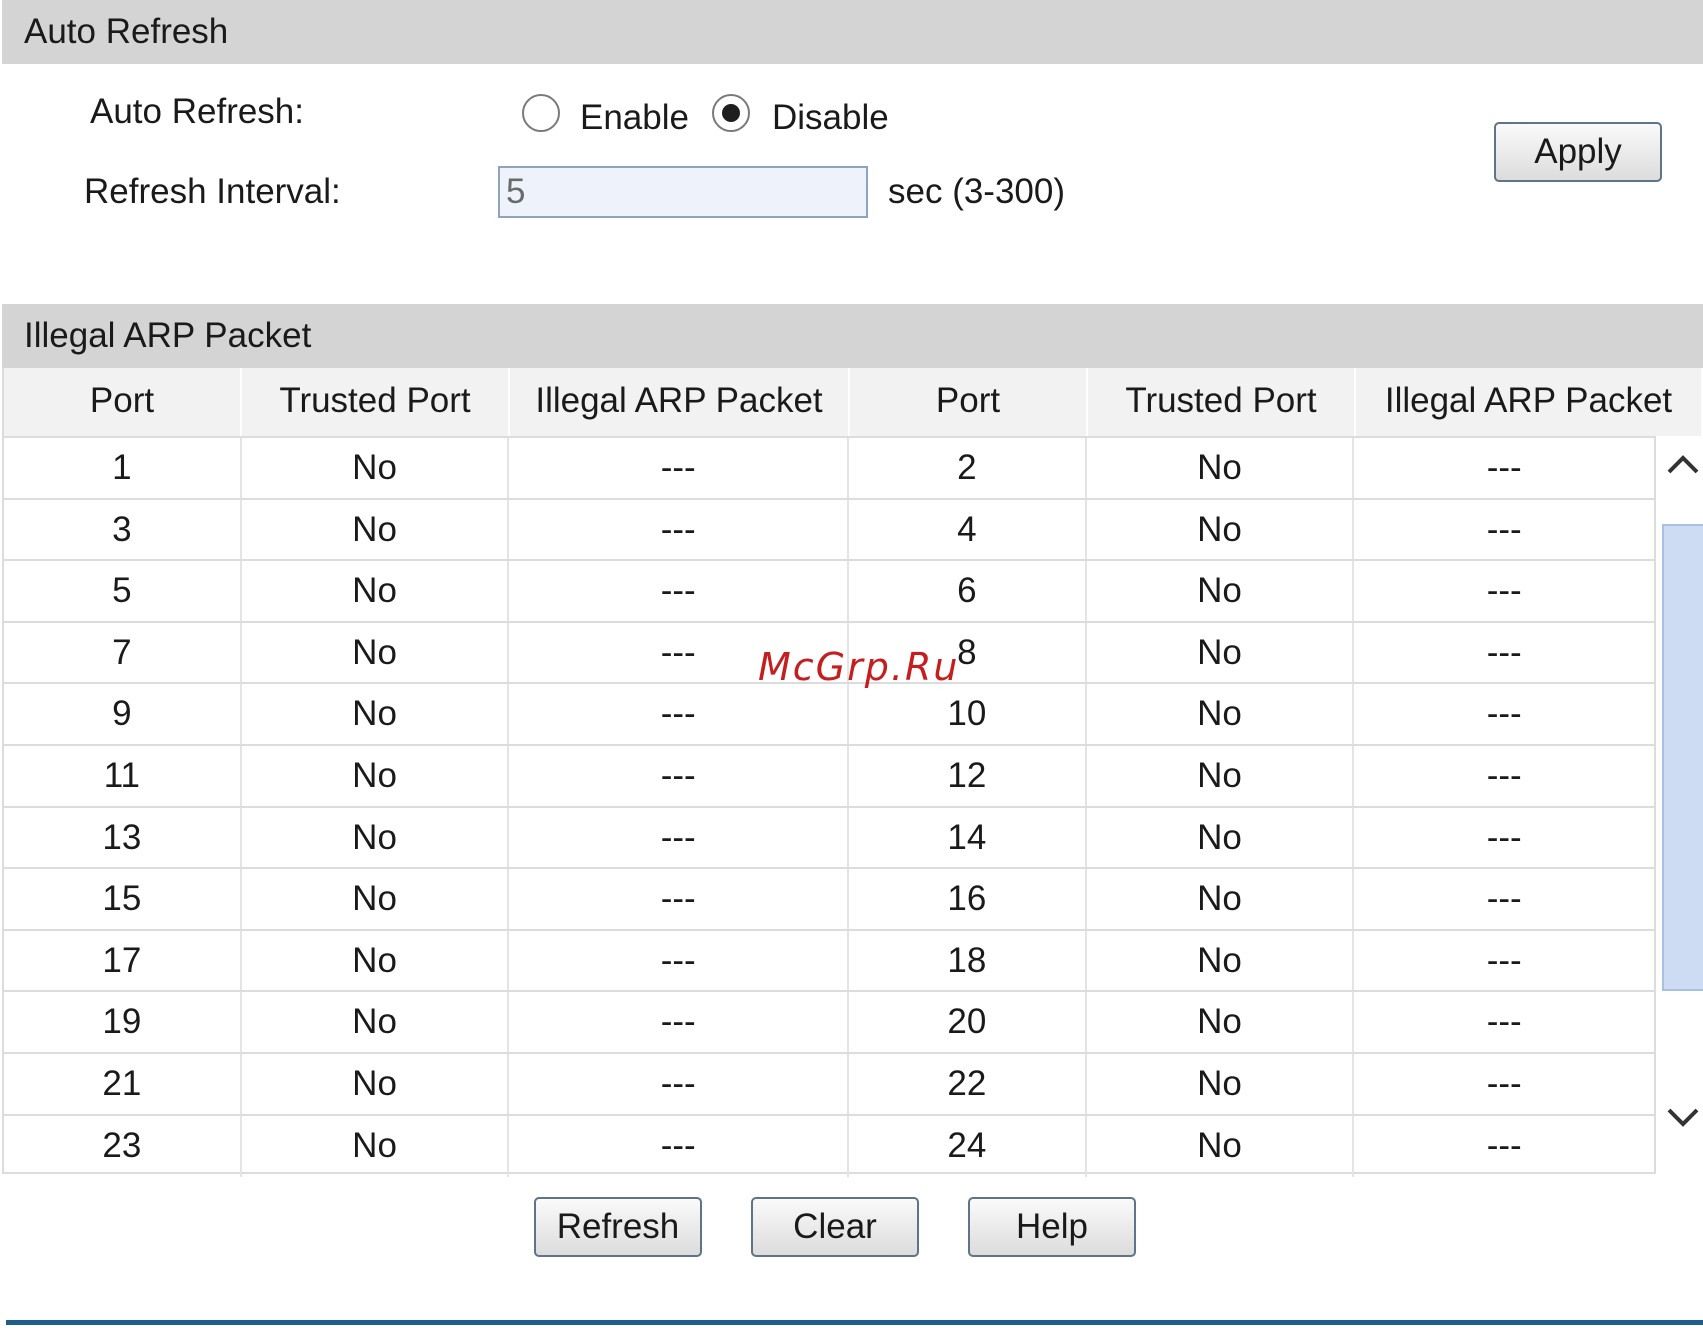 The width and height of the screenshot is (1703, 1332). I want to click on table-cell: 11, so click(123, 775).